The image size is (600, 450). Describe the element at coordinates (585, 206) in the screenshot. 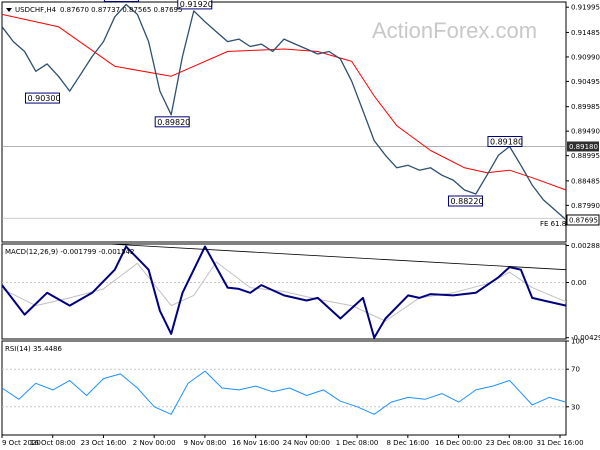

I see `price-y-tick-label: 0.87990` at that location.